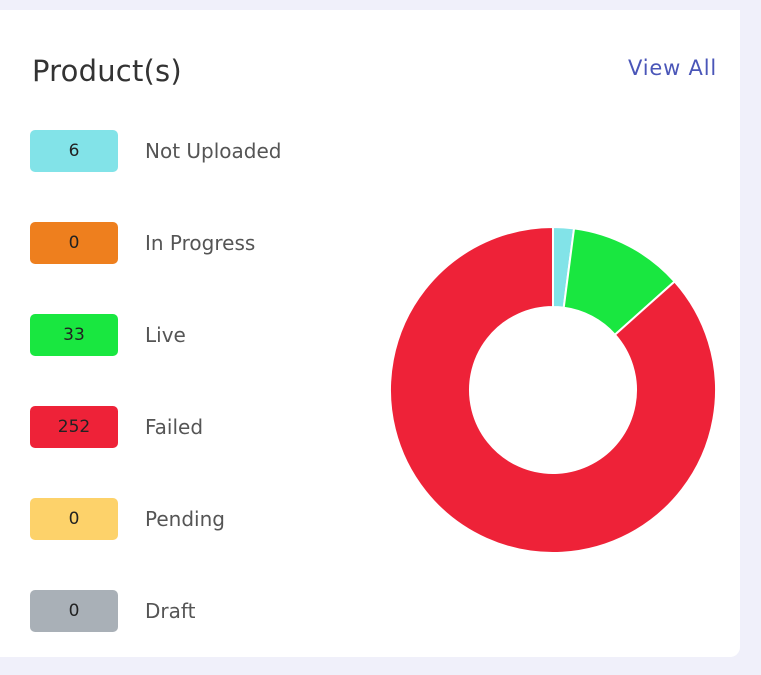  Describe the element at coordinates (185, 519) in the screenshot. I see `legend-label-pending: Pending` at that location.